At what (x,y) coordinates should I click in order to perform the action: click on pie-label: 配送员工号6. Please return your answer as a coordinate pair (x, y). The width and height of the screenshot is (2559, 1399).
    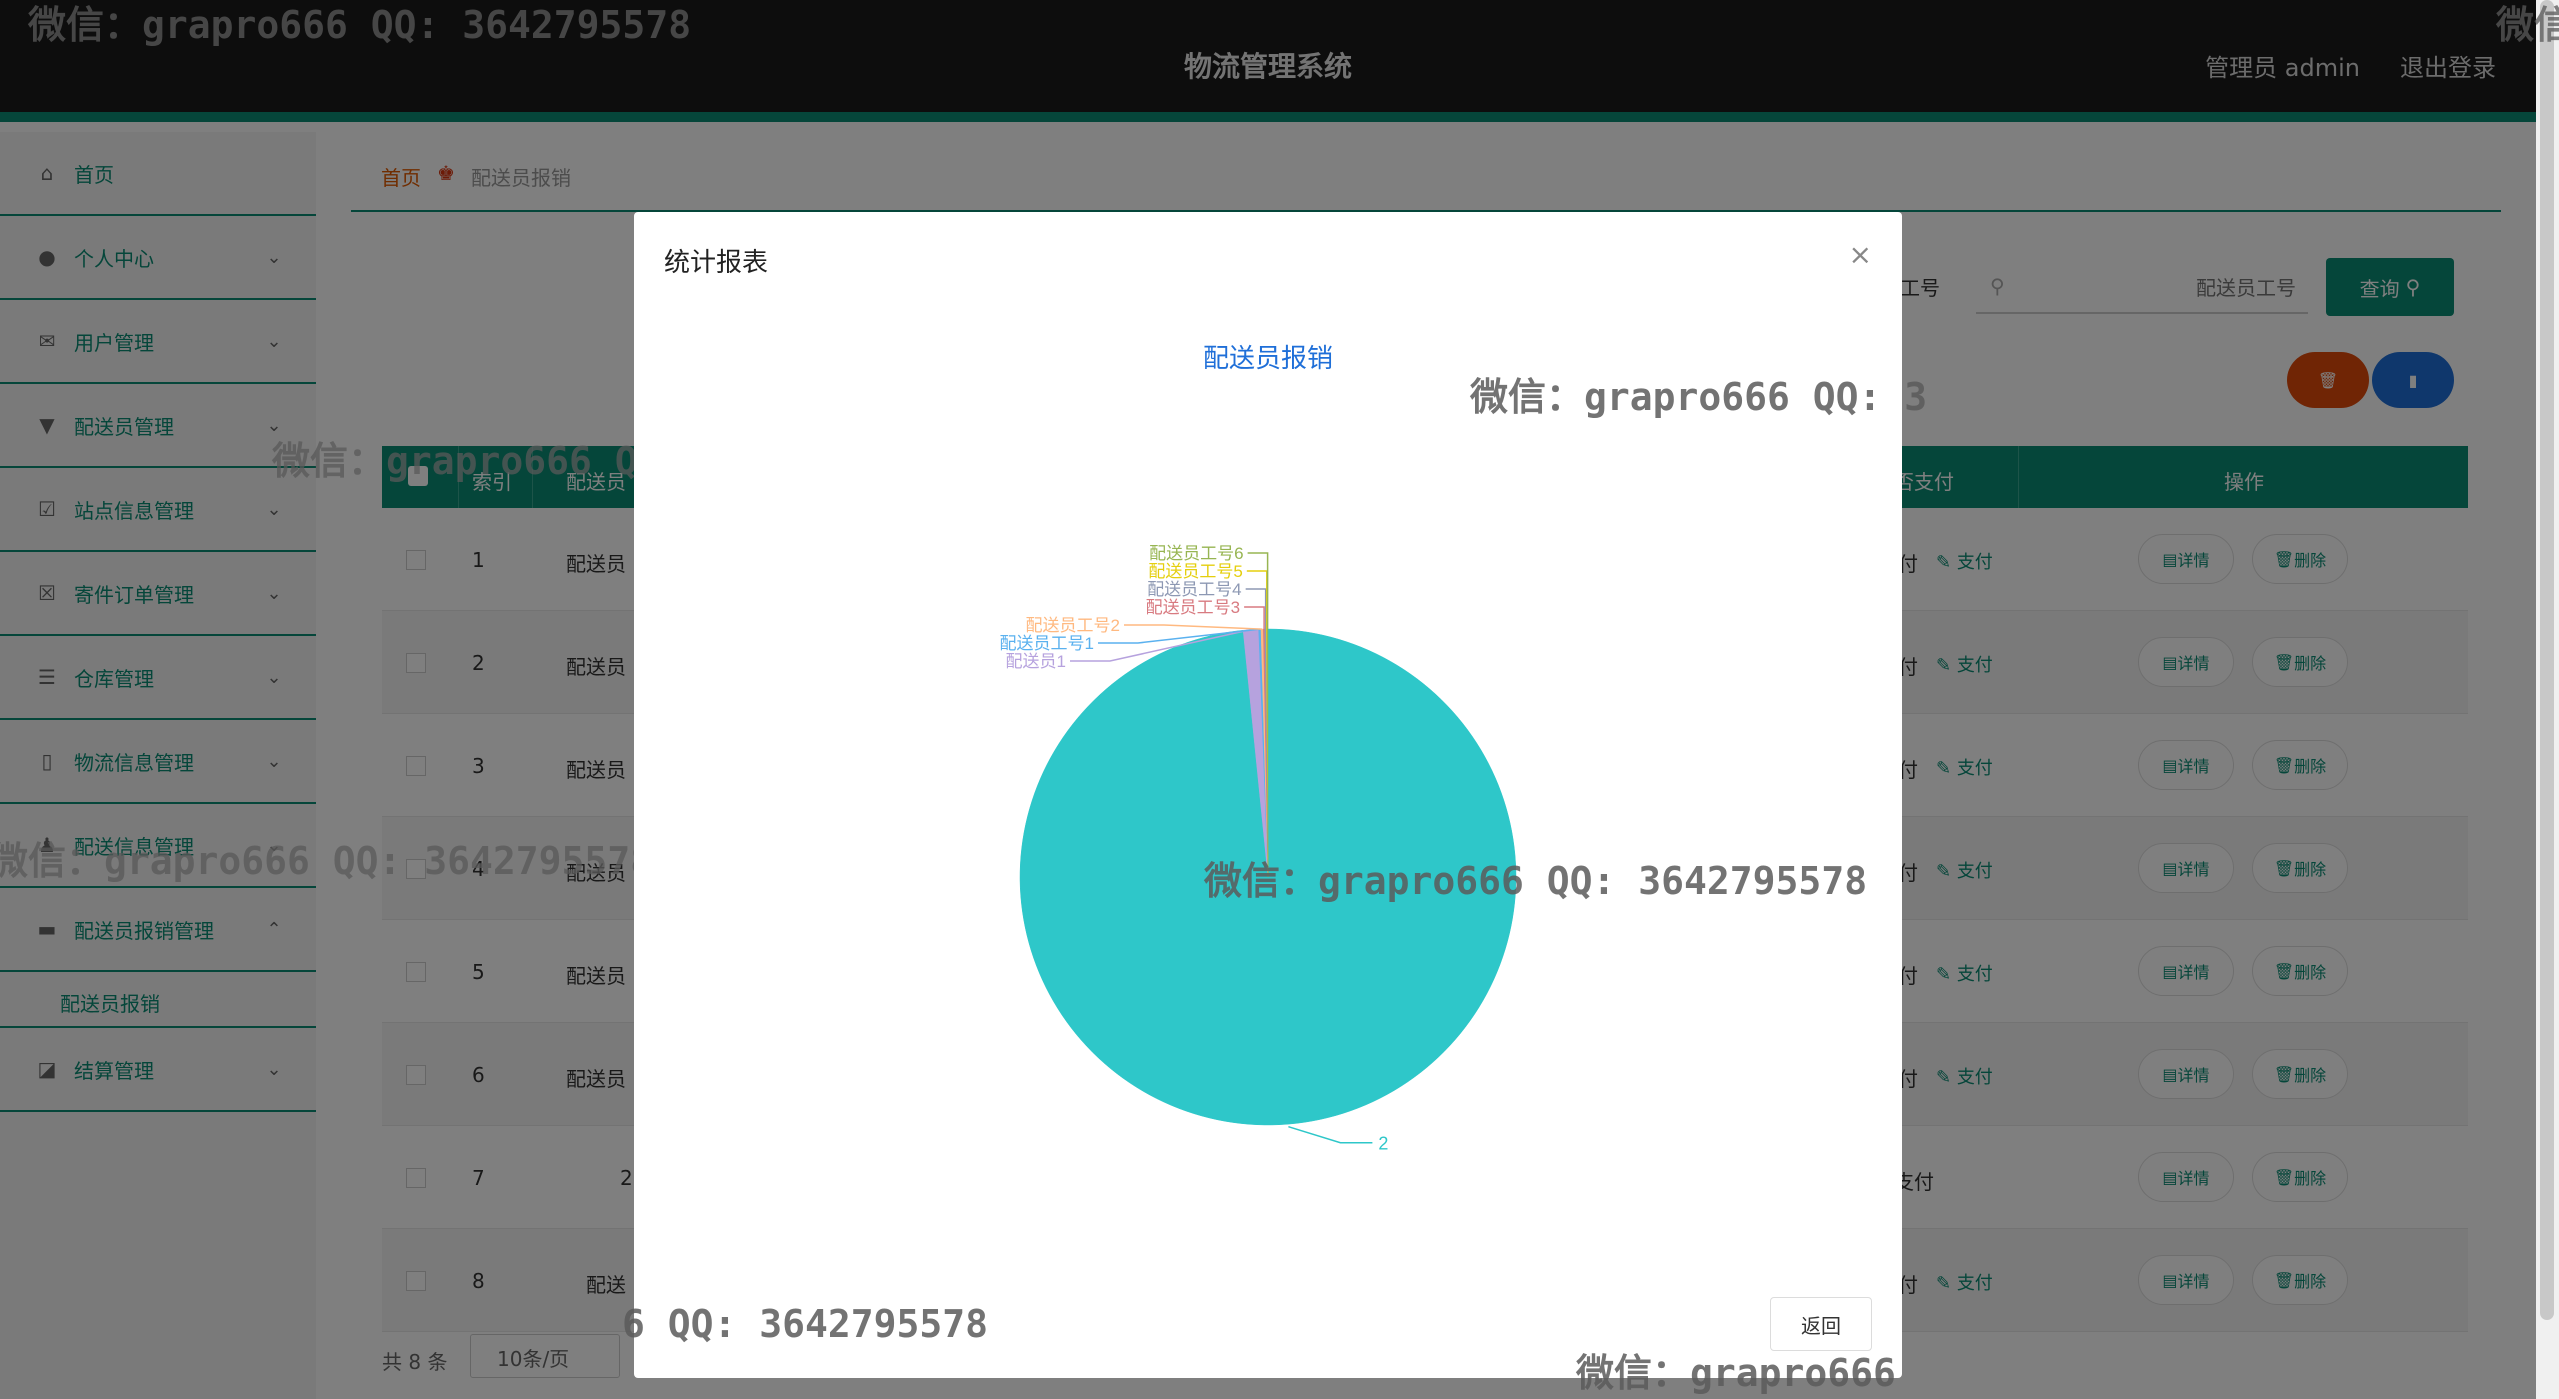
    Looking at the image, I should click on (1196, 553).